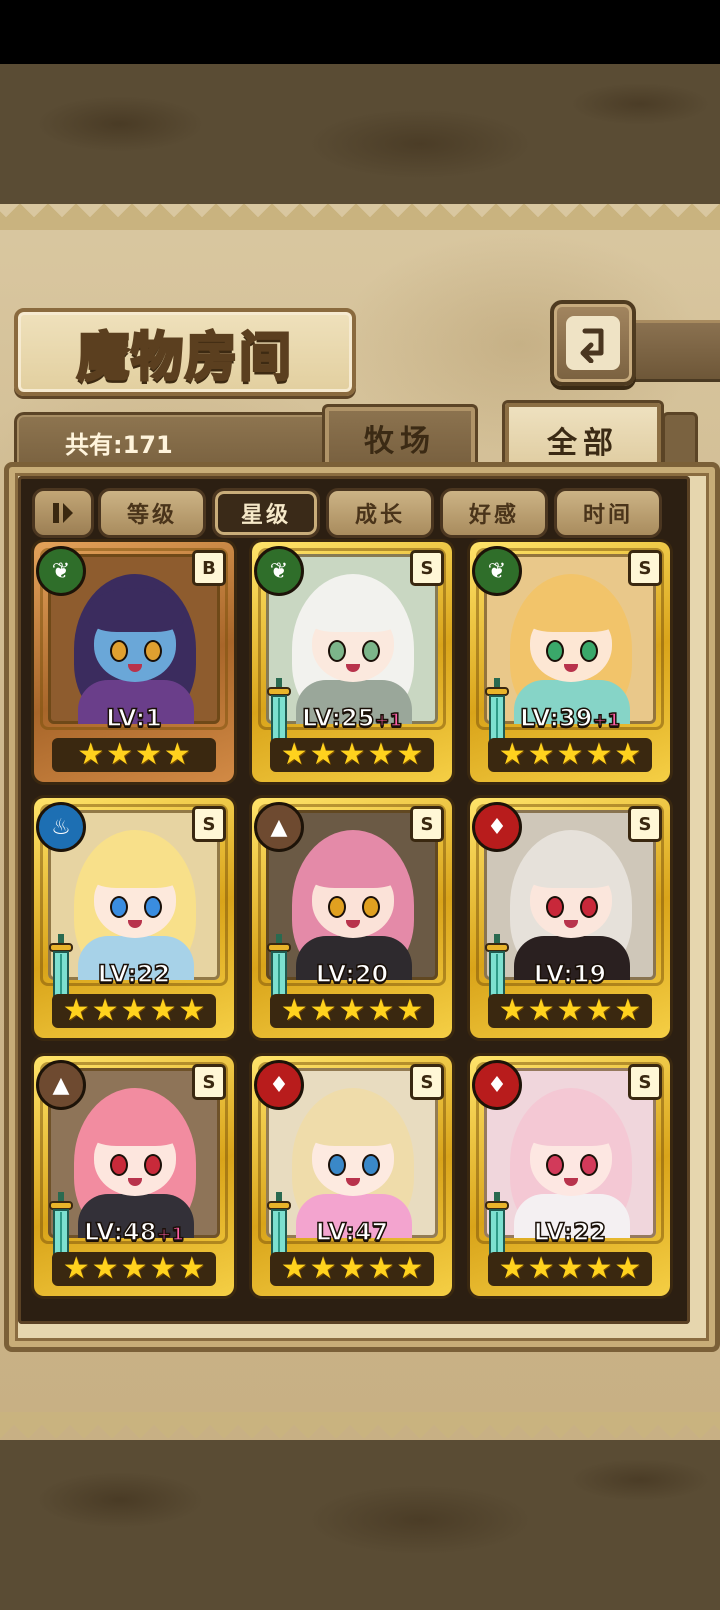 This screenshot has height=1610, width=720. Describe the element at coordinates (360, 134) in the screenshot. I see `map-background-top` at that location.